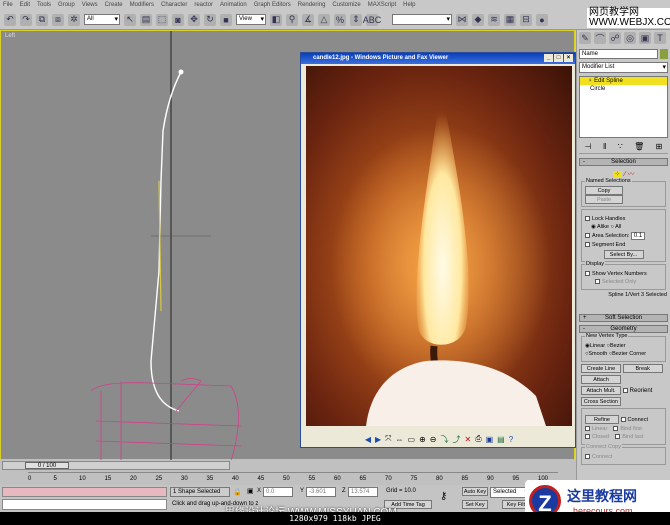 Image resolution: width=670 pixels, height=525 pixels. I want to click on refine-button: Refine, so click(602, 419).